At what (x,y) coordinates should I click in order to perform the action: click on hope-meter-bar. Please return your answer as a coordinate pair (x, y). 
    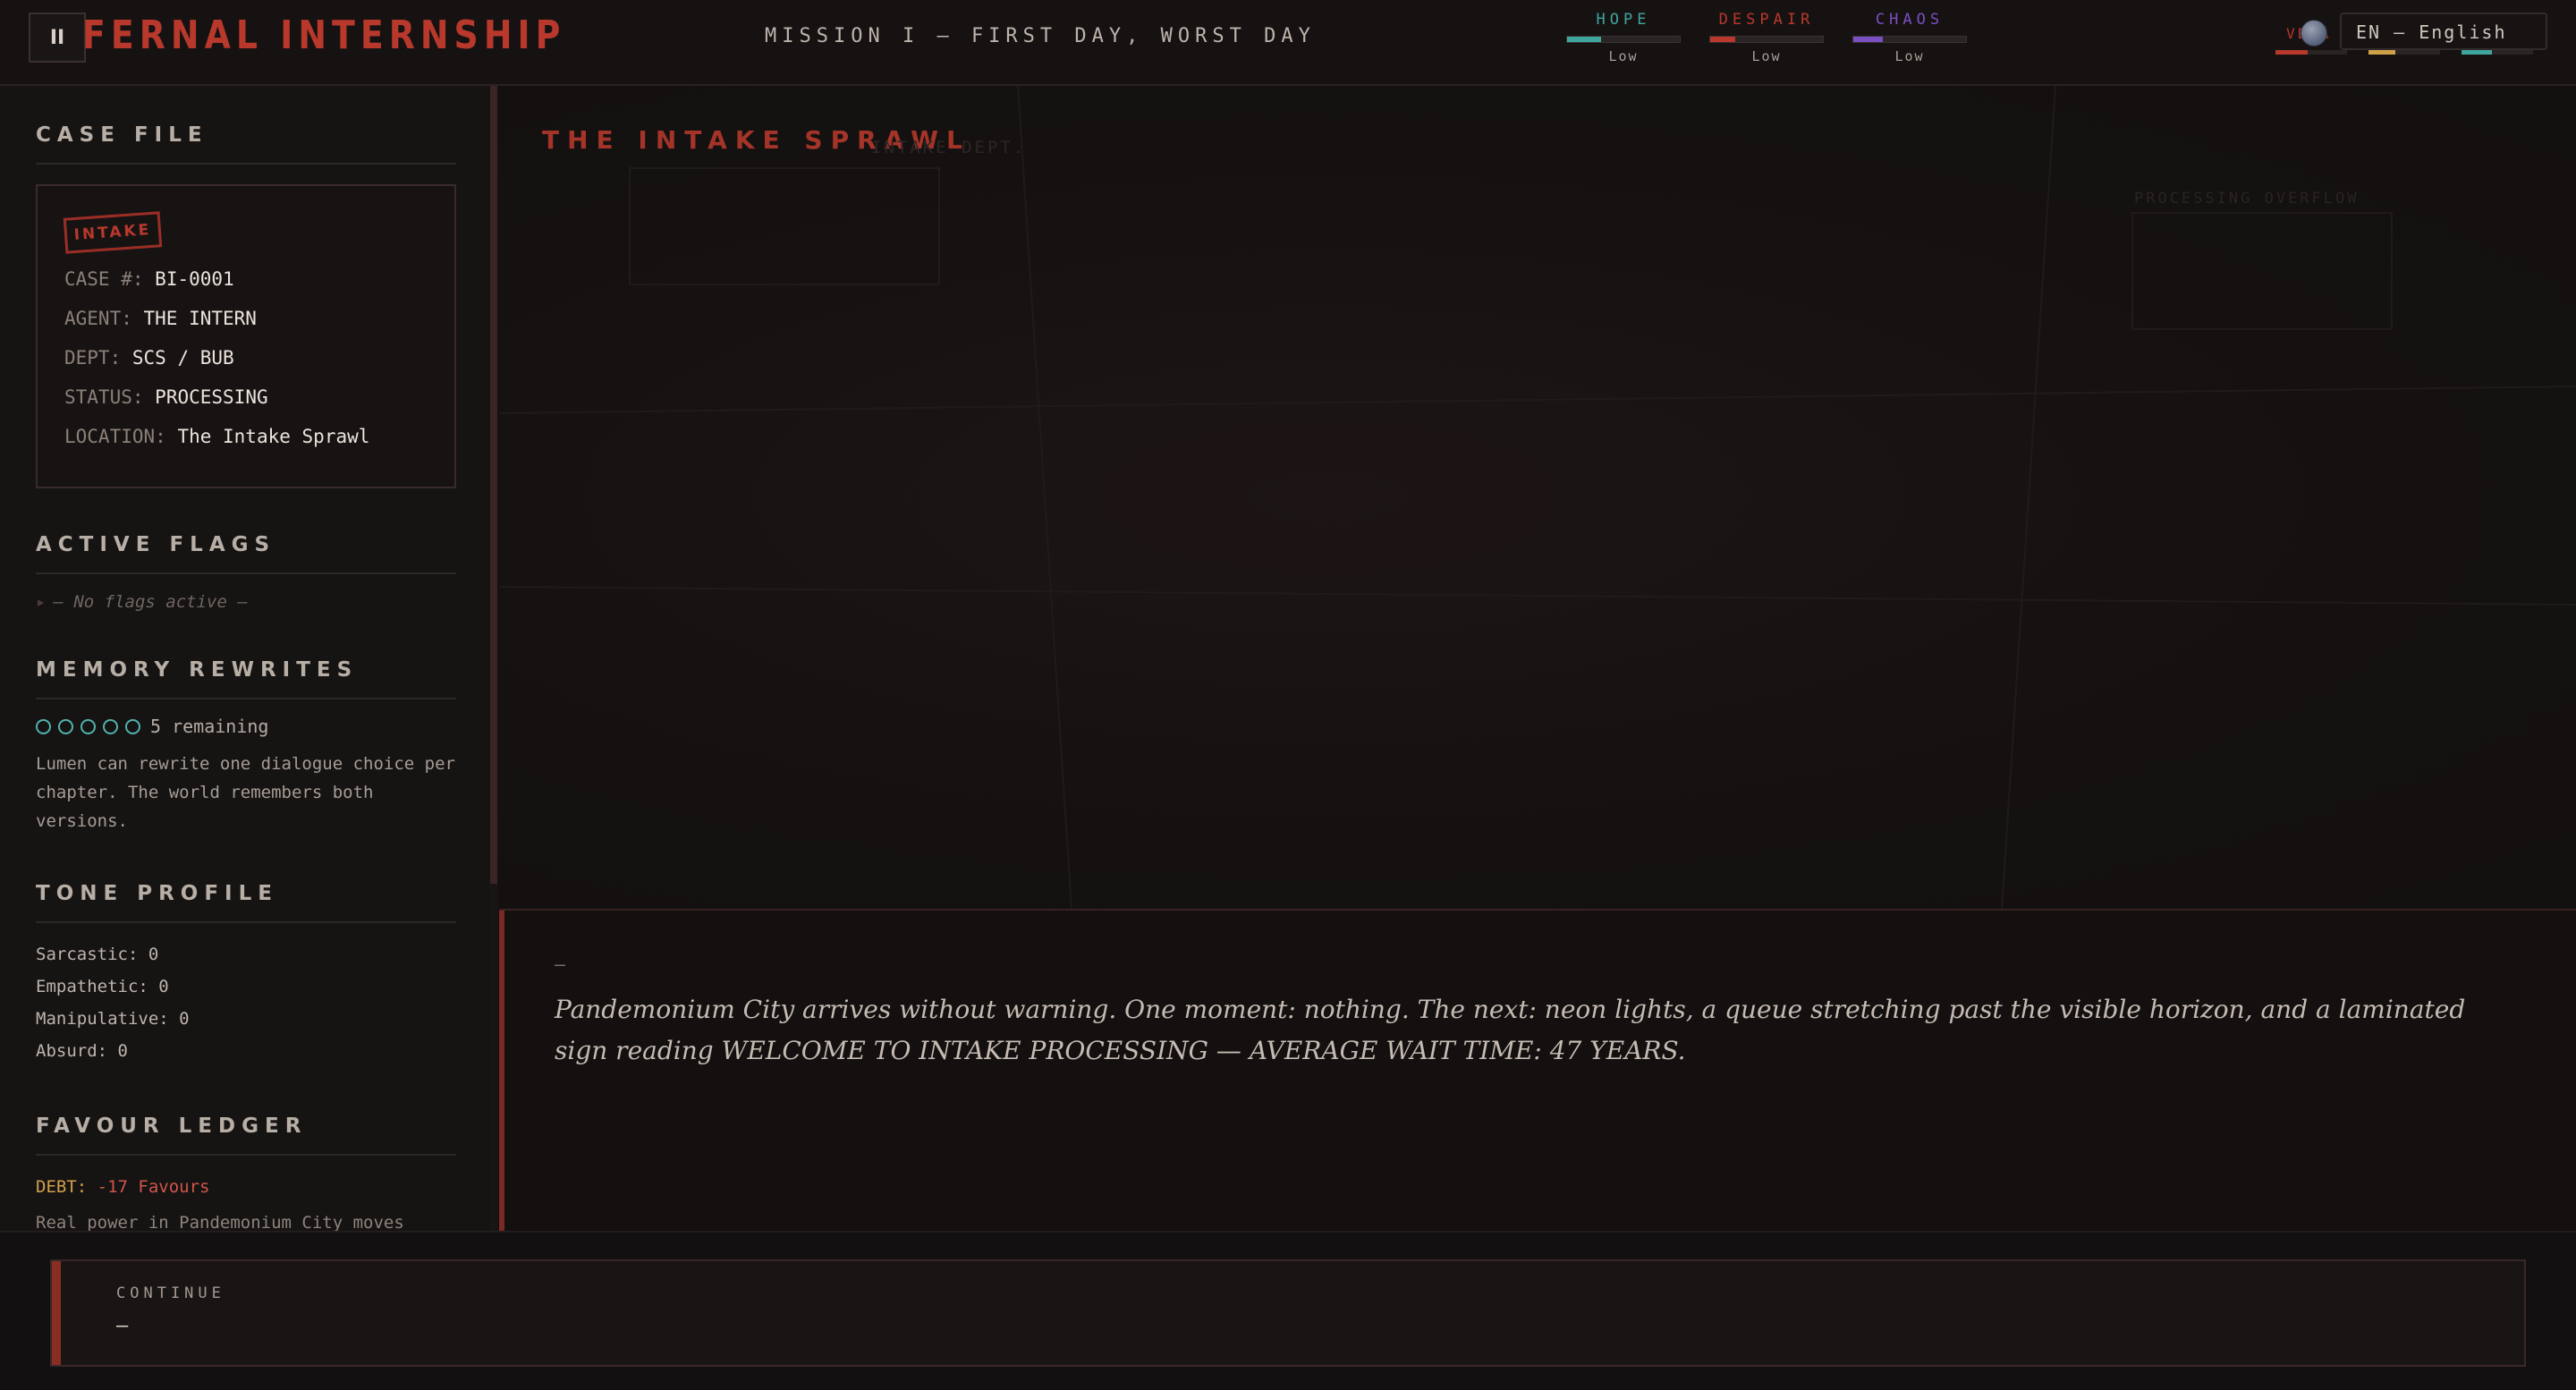
    Looking at the image, I should click on (1623, 39).